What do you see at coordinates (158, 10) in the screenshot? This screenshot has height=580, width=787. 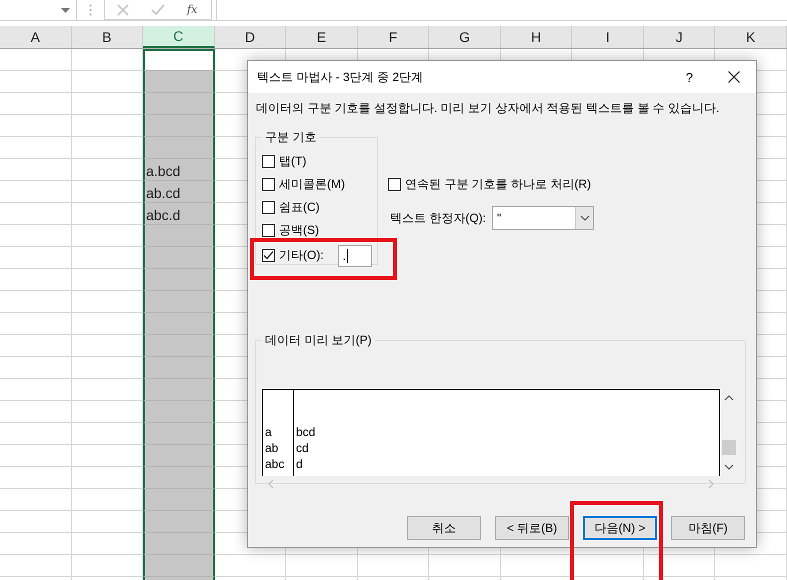 I see `check-icon` at bounding box center [158, 10].